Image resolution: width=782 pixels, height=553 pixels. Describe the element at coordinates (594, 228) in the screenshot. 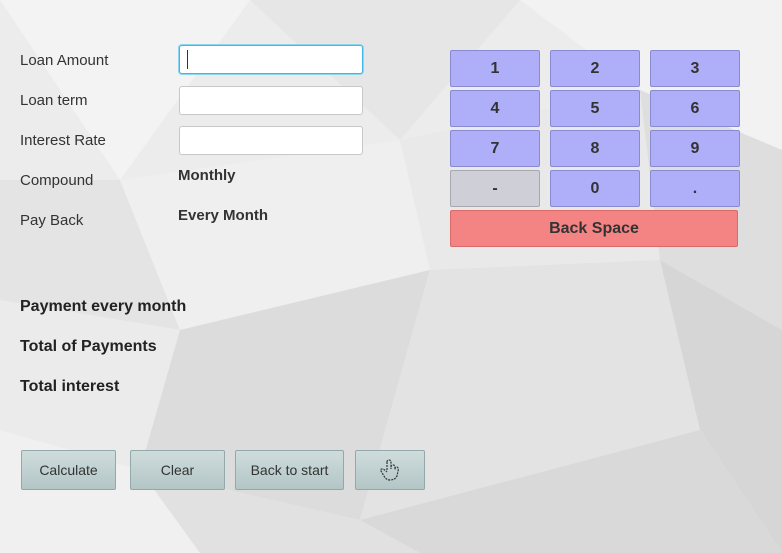

I see `backspace-button: Back Space` at that location.